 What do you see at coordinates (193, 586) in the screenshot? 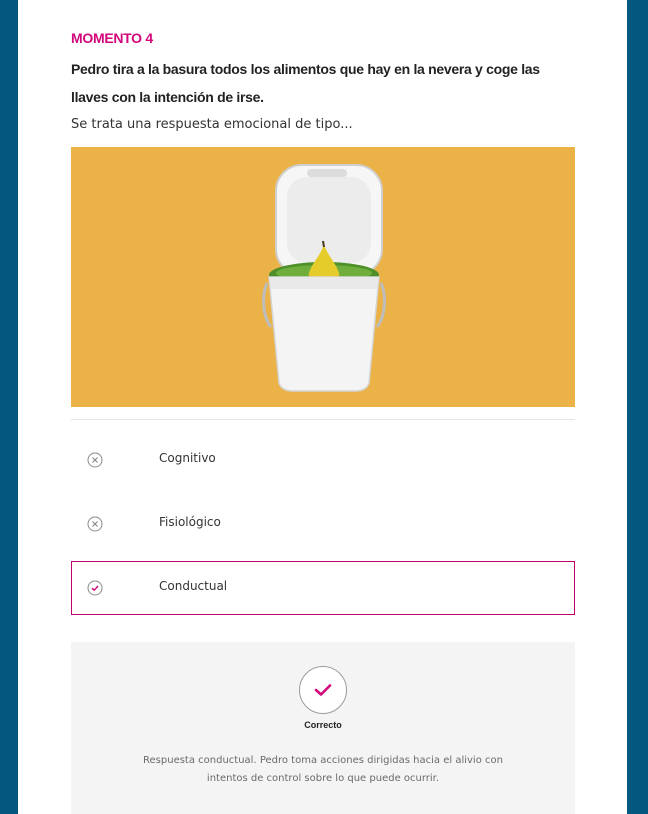
I see `option-label: Conductual` at bounding box center [193, 586].